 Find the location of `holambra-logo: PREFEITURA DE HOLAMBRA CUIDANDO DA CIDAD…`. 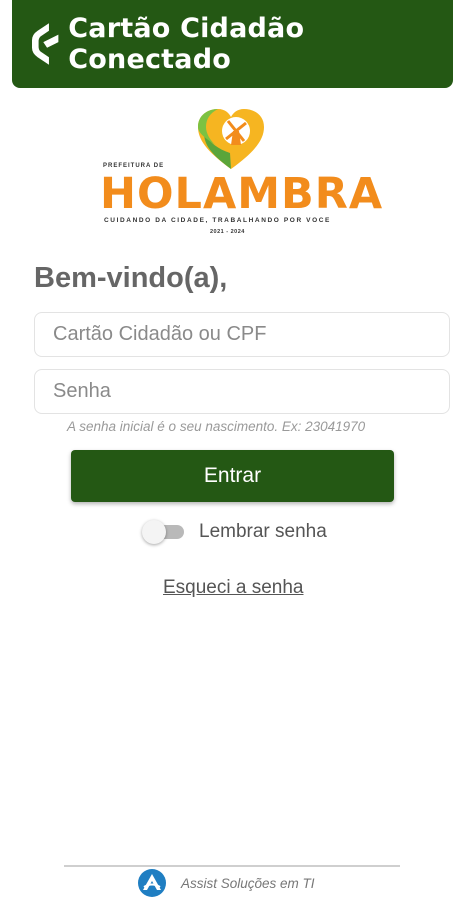

holambra-logo: PREFEITURA DE HOLAMBRA CUIDANDO DA CIDAD… is located at coordinates (241, 172).